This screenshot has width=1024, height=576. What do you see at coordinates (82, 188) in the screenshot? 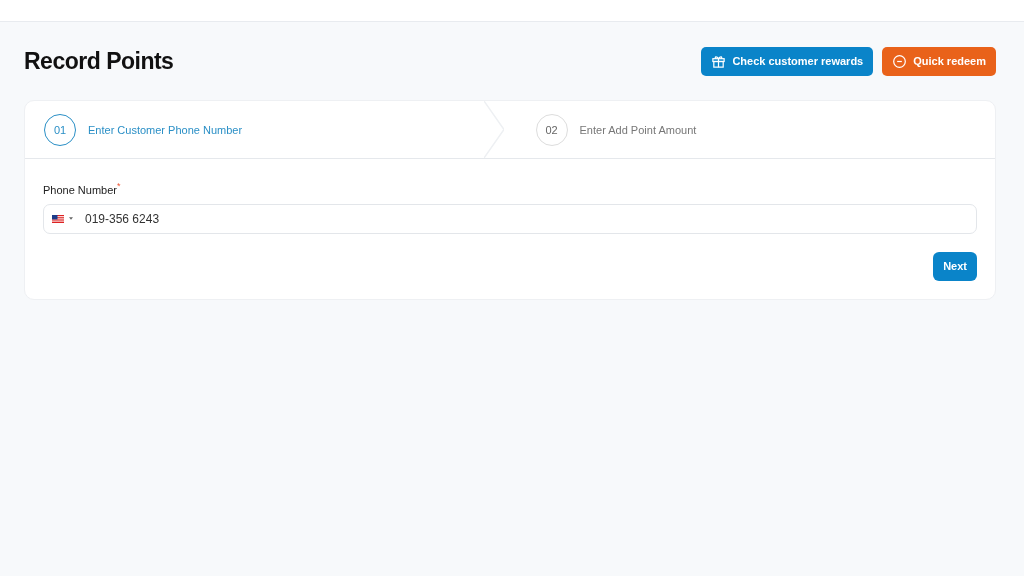
I see `field-label: Phone Number$^{*}$` at bounding box center [82, 188].